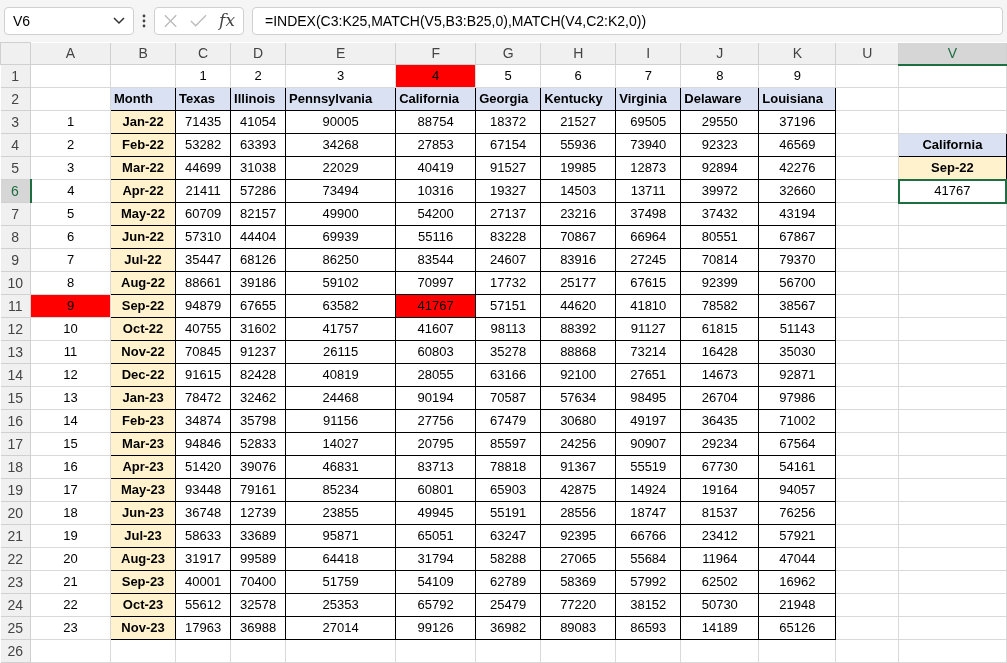 This screenshot has width=1007, height=663. Describe the element at coordinates (15, 375) in the screenshot. I see `row-header: 14` at that location.